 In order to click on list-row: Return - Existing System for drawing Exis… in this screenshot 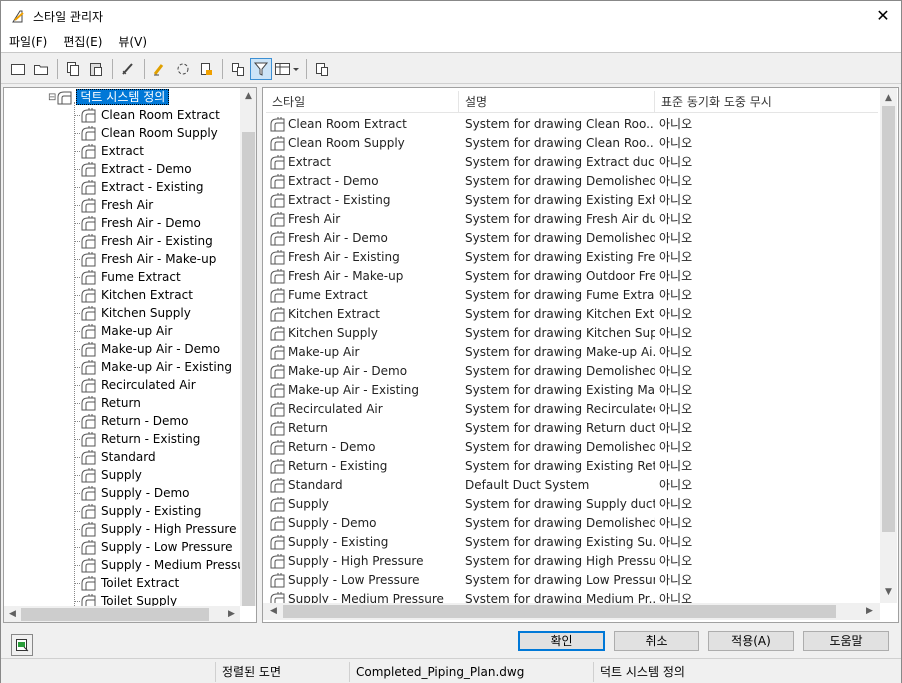, I will do `click(572, 465)`.